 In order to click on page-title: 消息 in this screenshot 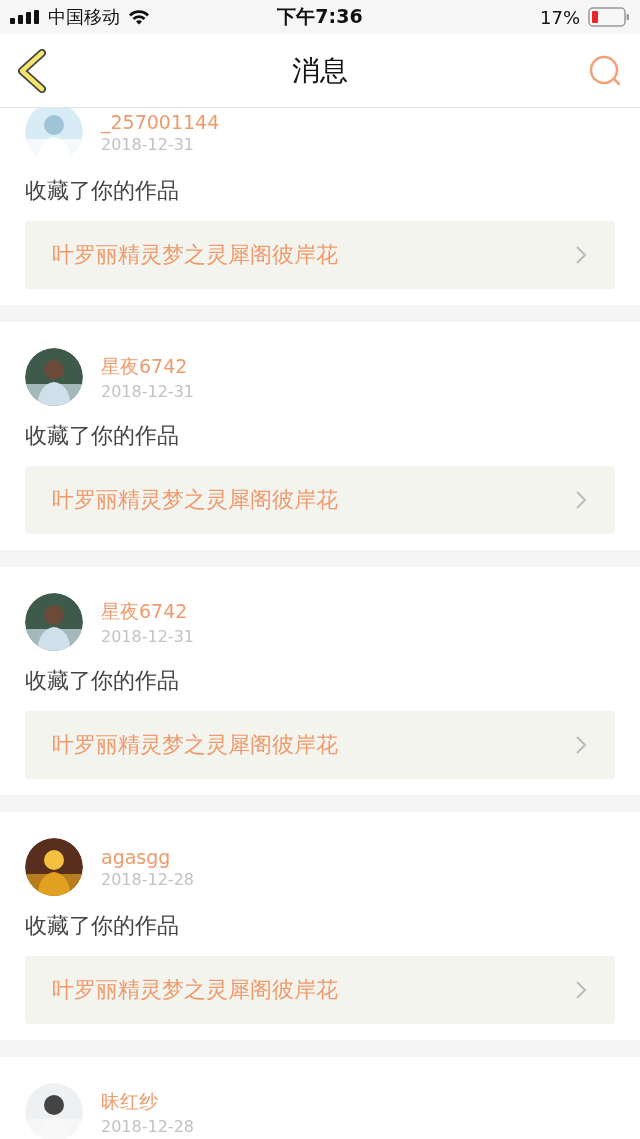, I will do `click(320, 70)`.